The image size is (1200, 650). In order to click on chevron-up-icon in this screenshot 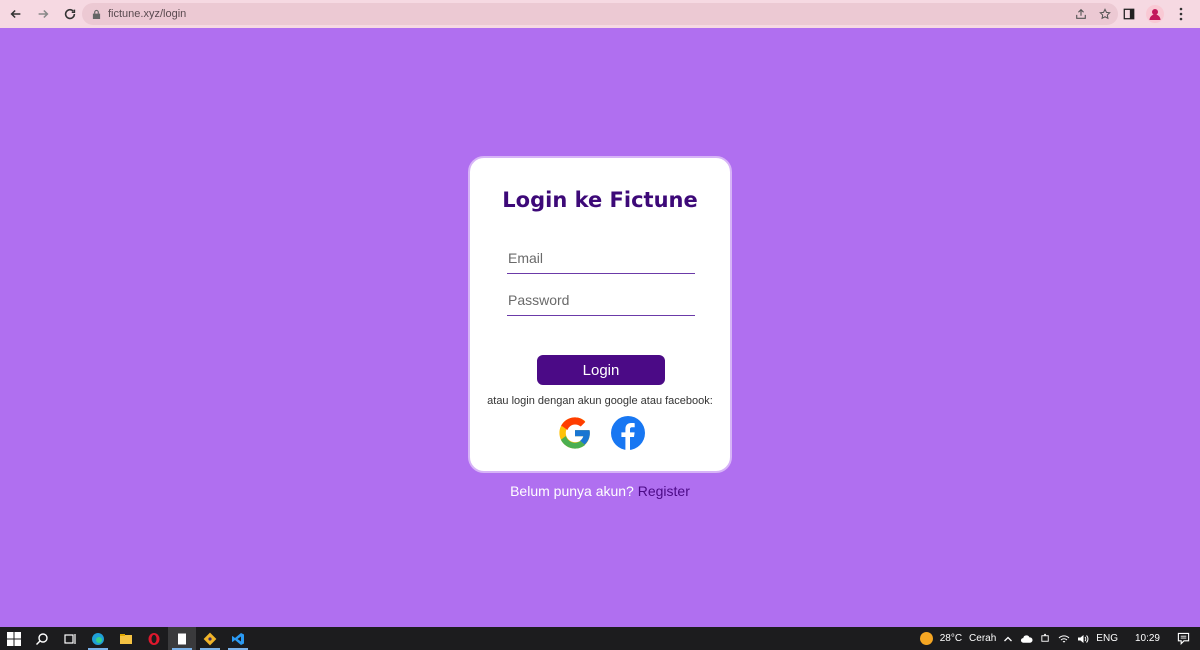, I will do `click(1008, 639)`.